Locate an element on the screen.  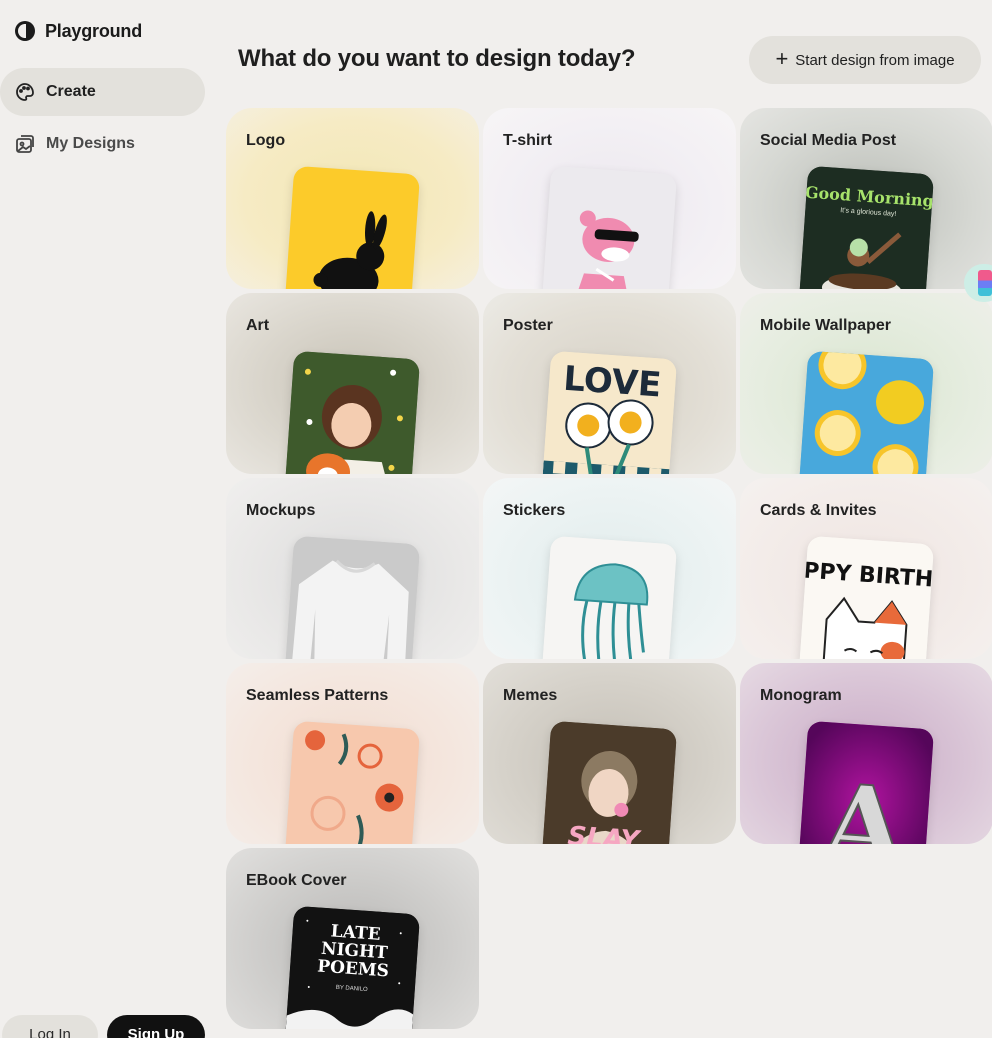
floral-pattern-image is located at coordinates (352, 782).